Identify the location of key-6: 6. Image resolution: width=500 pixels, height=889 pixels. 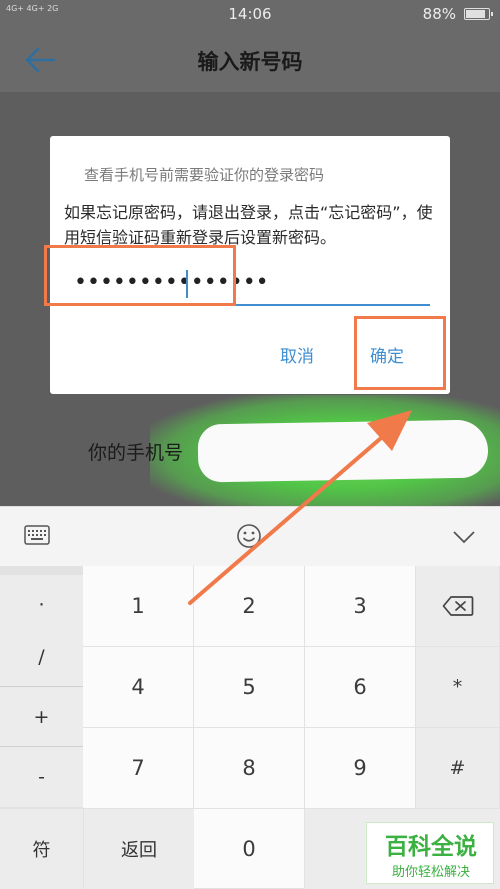
(360, 687).